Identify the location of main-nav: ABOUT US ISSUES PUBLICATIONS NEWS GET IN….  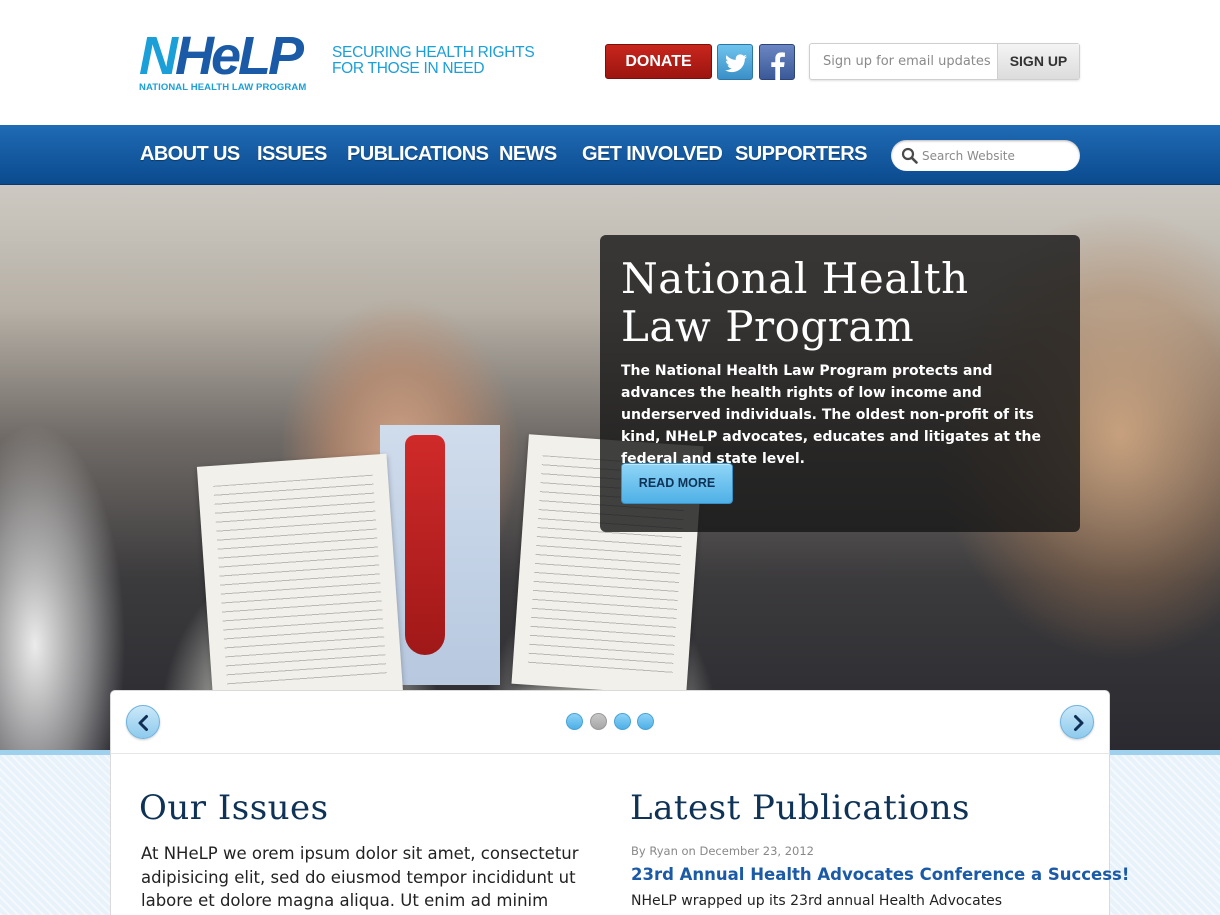
(610, 155).